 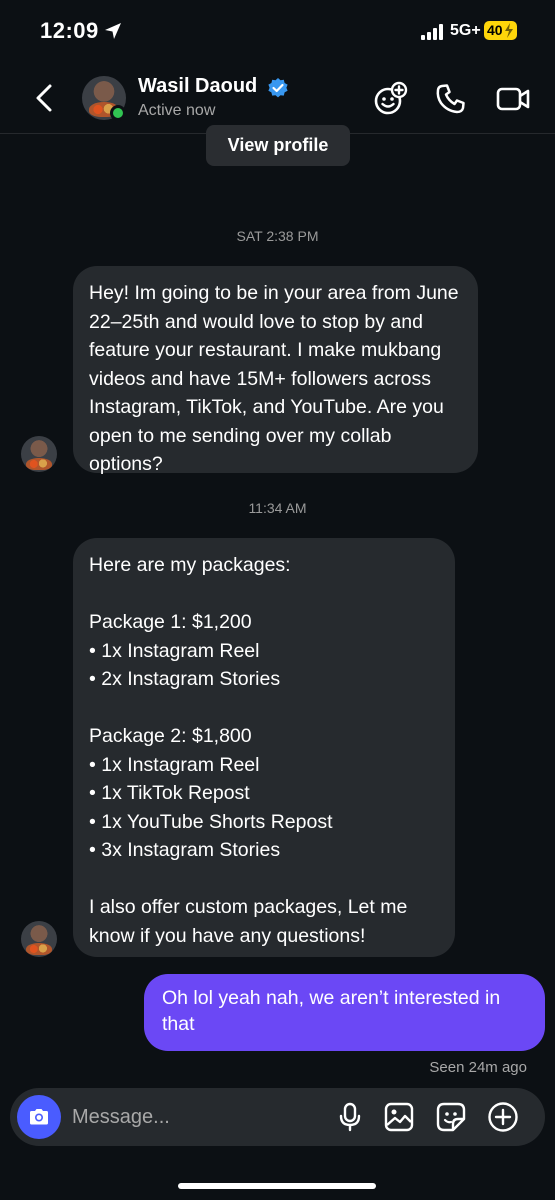 I want to click on microphone-icon, so click(x=350, y=1117).